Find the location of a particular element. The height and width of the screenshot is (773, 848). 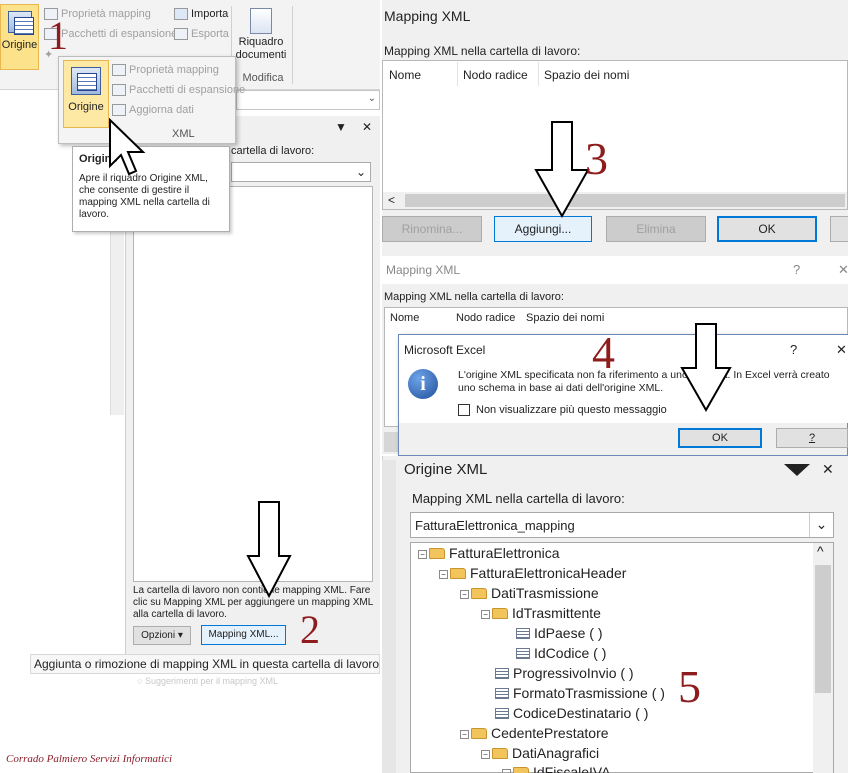

dialog1-hscrollbar: < is located at coordinates (615, 200).